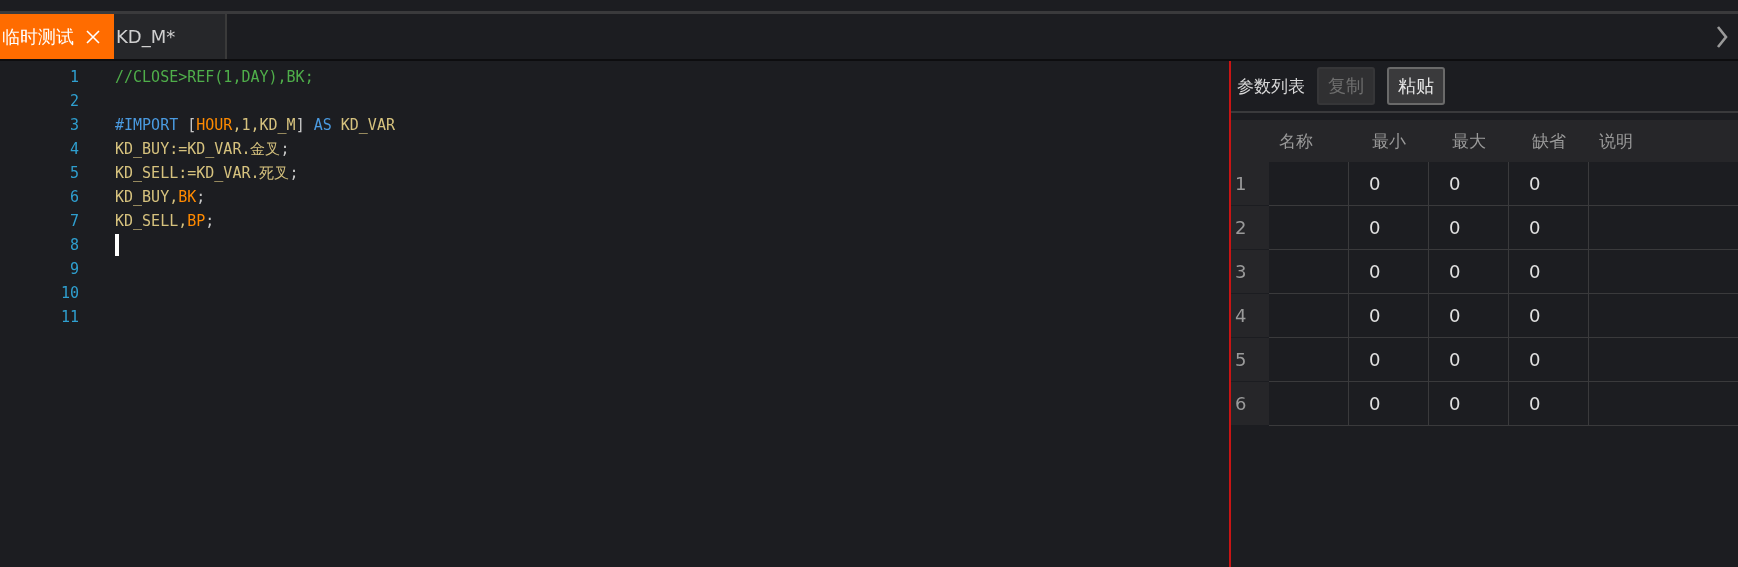 This screenshot has height=567, width=1738. What do you see at coordinates (1616, 141) in the screenshot?
I see `column-header: 说明` at bounding box center [1616, 141].